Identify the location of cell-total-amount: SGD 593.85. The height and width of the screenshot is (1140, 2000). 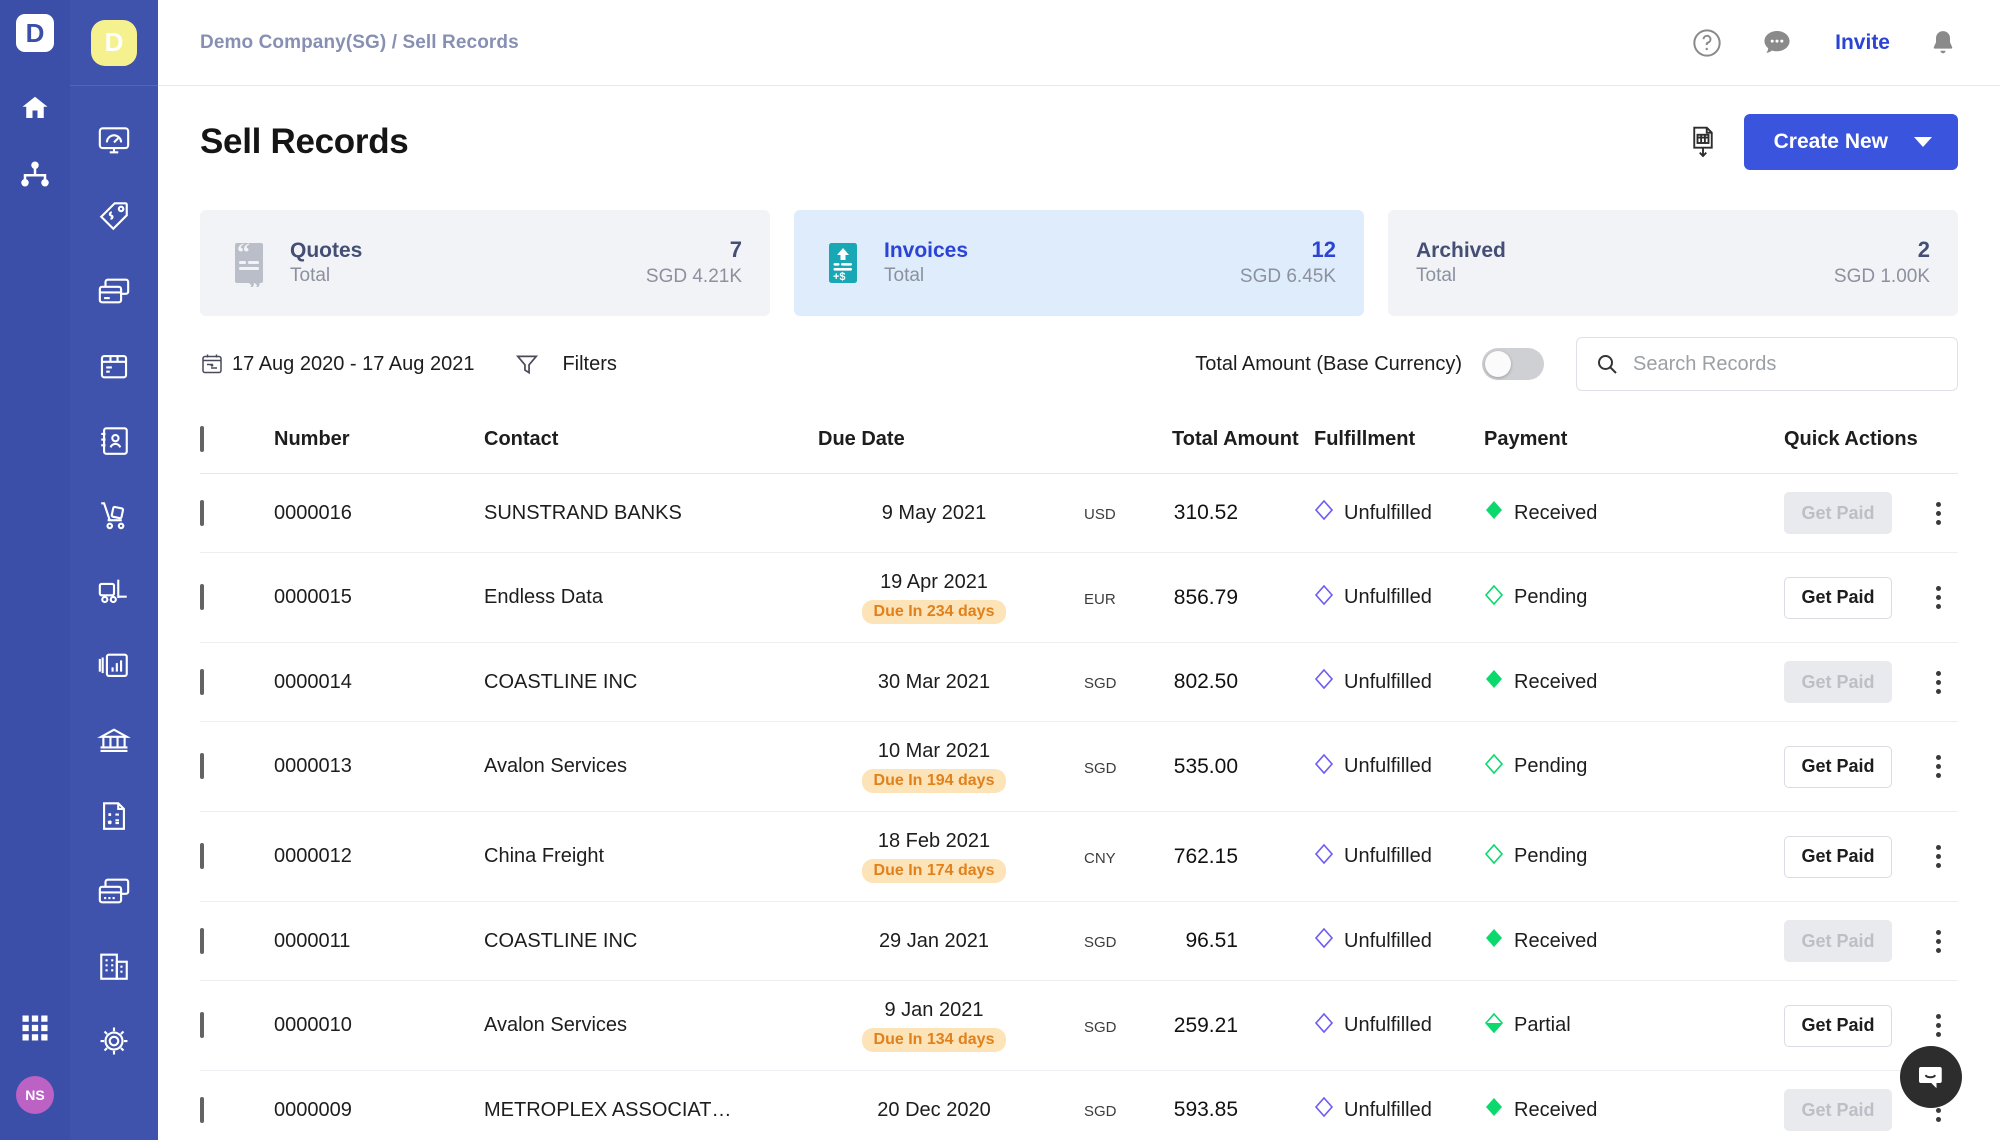
(1199, 1105).